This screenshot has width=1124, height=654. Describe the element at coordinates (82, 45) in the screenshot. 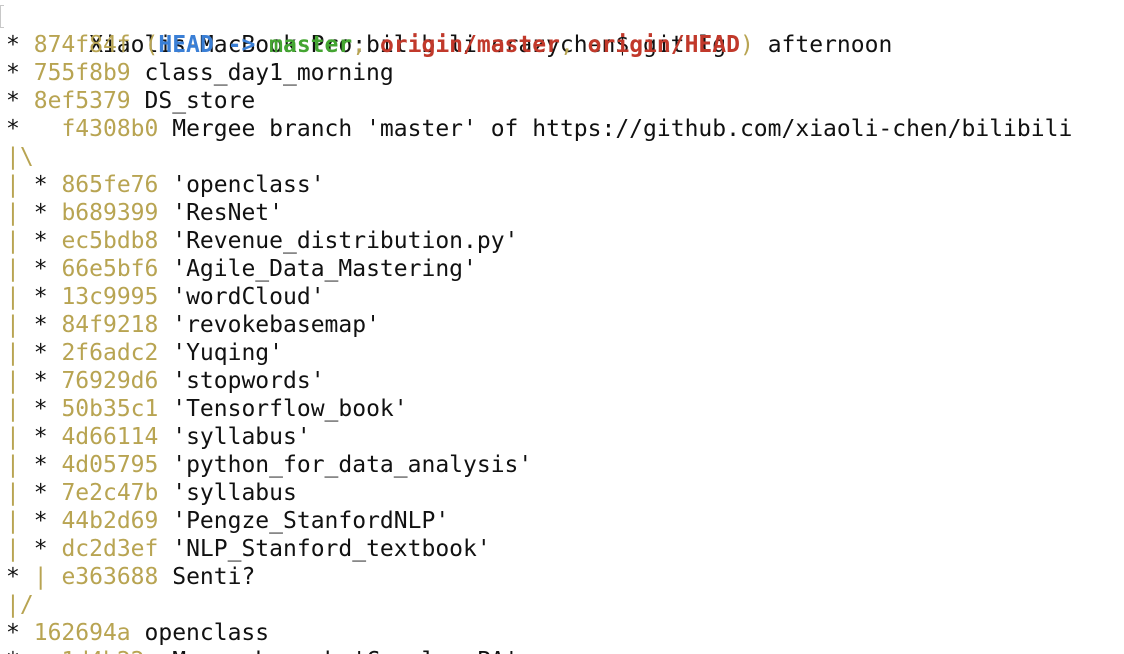

I see `commit-hash: 874f84f` at that location.